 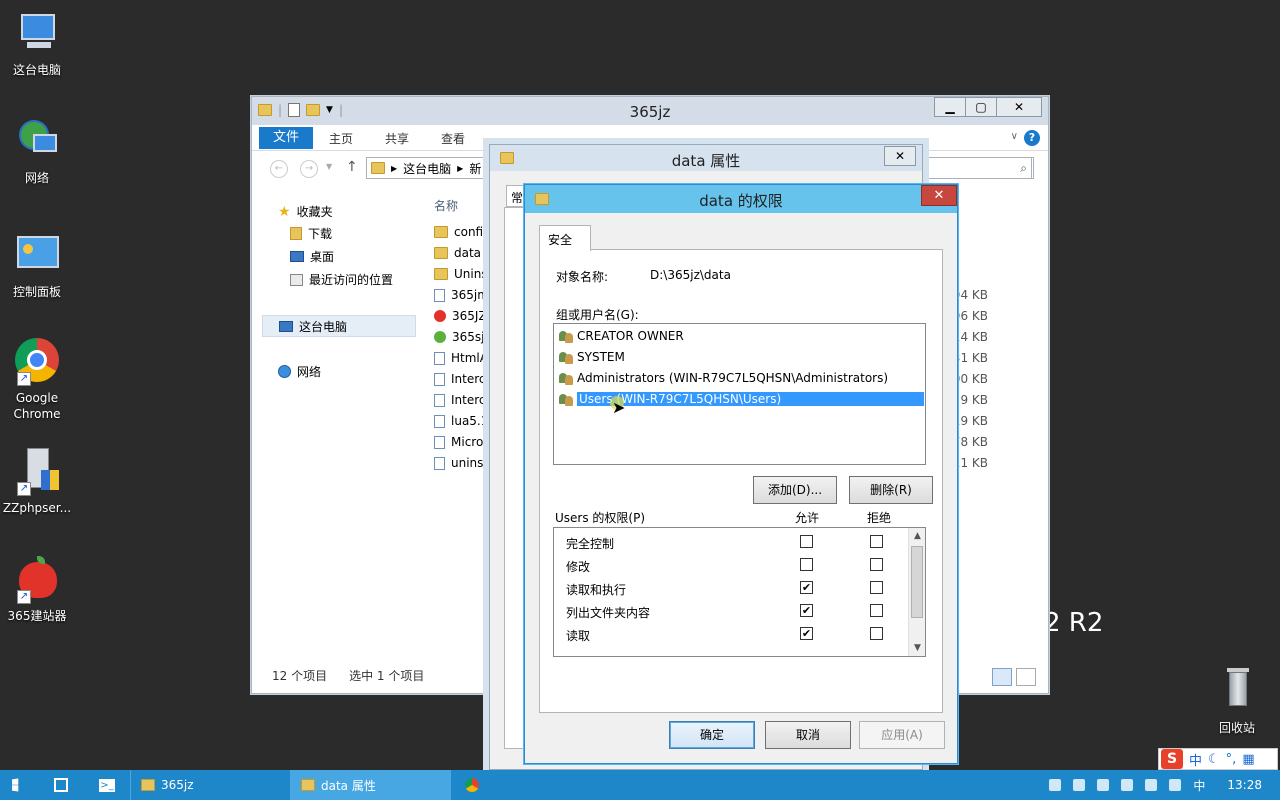 What do you see at coordinates (950, 107) in the screenshot?
I see `minimize-button: ▁` at bounding box center [950, 107].